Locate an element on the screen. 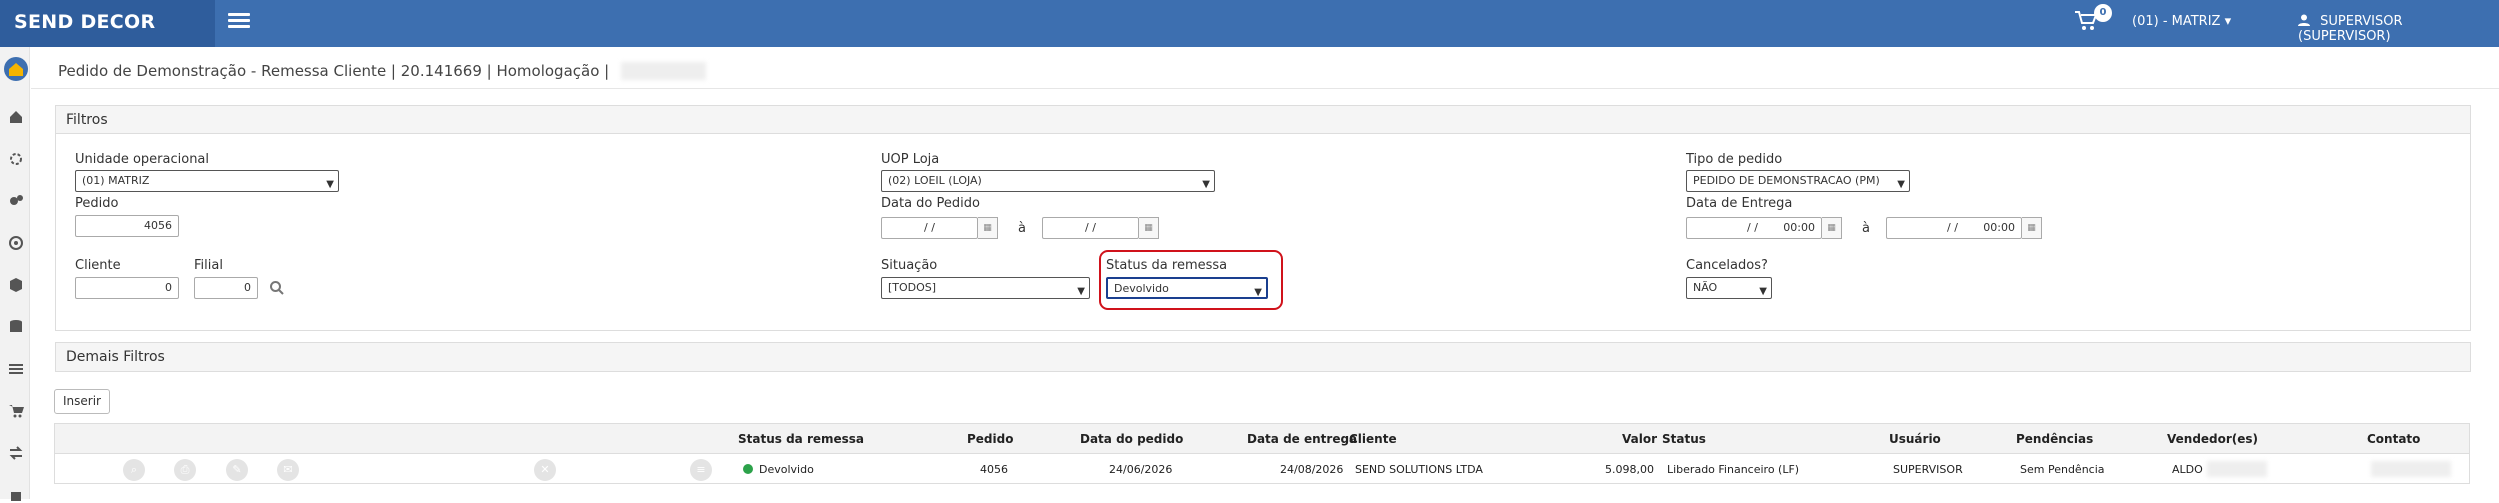  unidade-label: Unidade operacional is located at coordinates (142, 159).